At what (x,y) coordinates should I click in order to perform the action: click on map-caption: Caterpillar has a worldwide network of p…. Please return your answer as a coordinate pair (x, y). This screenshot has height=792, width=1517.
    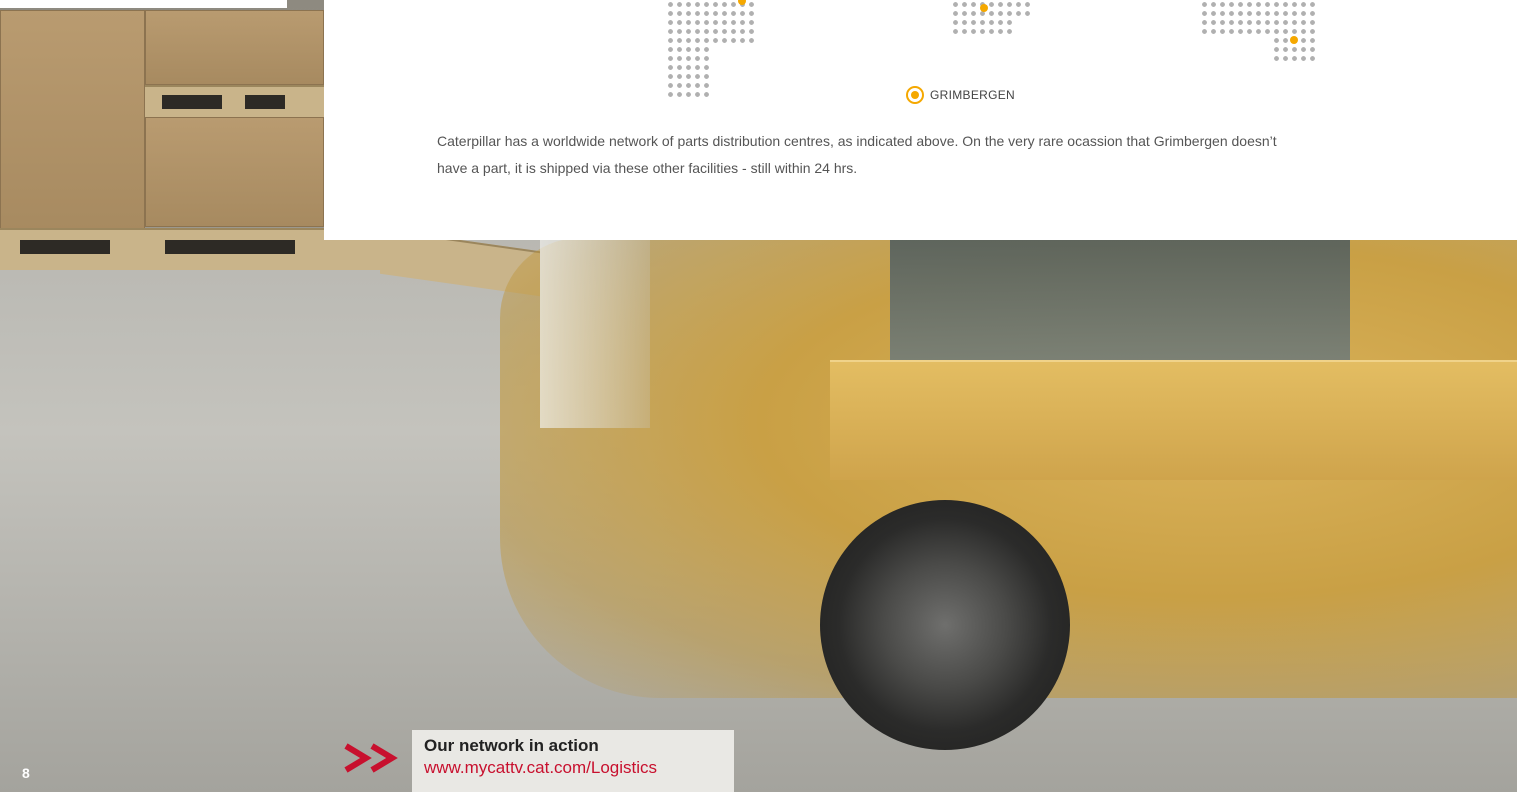
    Looking at the image, I should click on (857, 154).